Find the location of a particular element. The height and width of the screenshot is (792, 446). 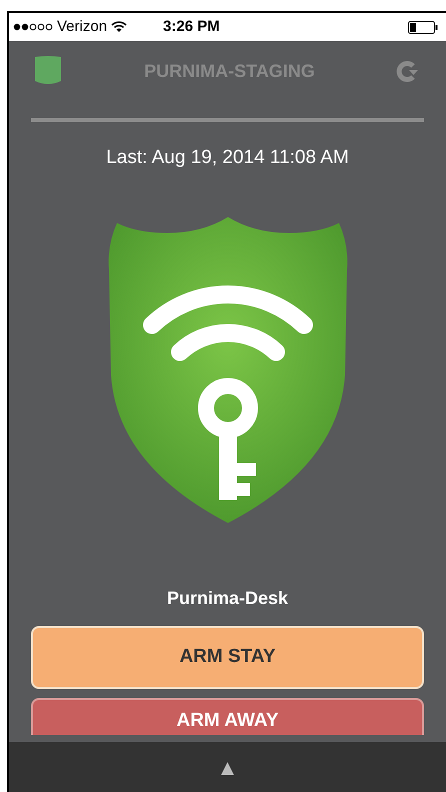

last-update-text: Last: Aug 19, 2014 11:08 AM is located at coordinates (227, 158).